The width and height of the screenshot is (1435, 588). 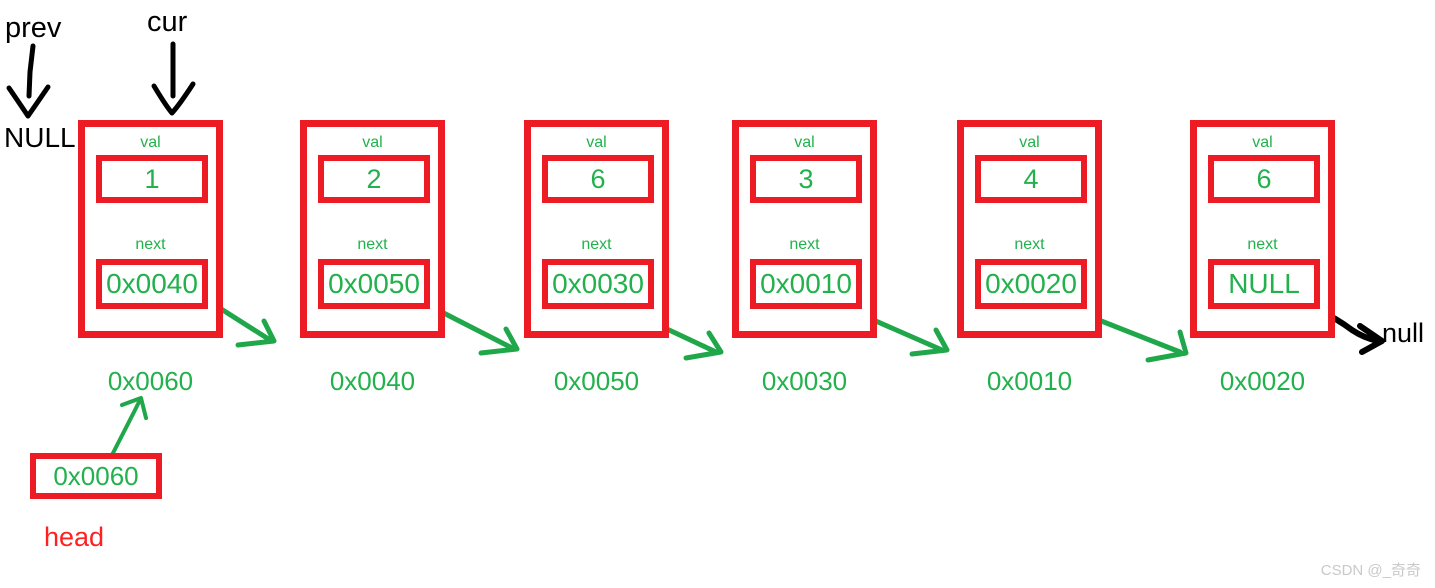 I want to click on next-value: 0x0020, so click(x=1031, y=283).